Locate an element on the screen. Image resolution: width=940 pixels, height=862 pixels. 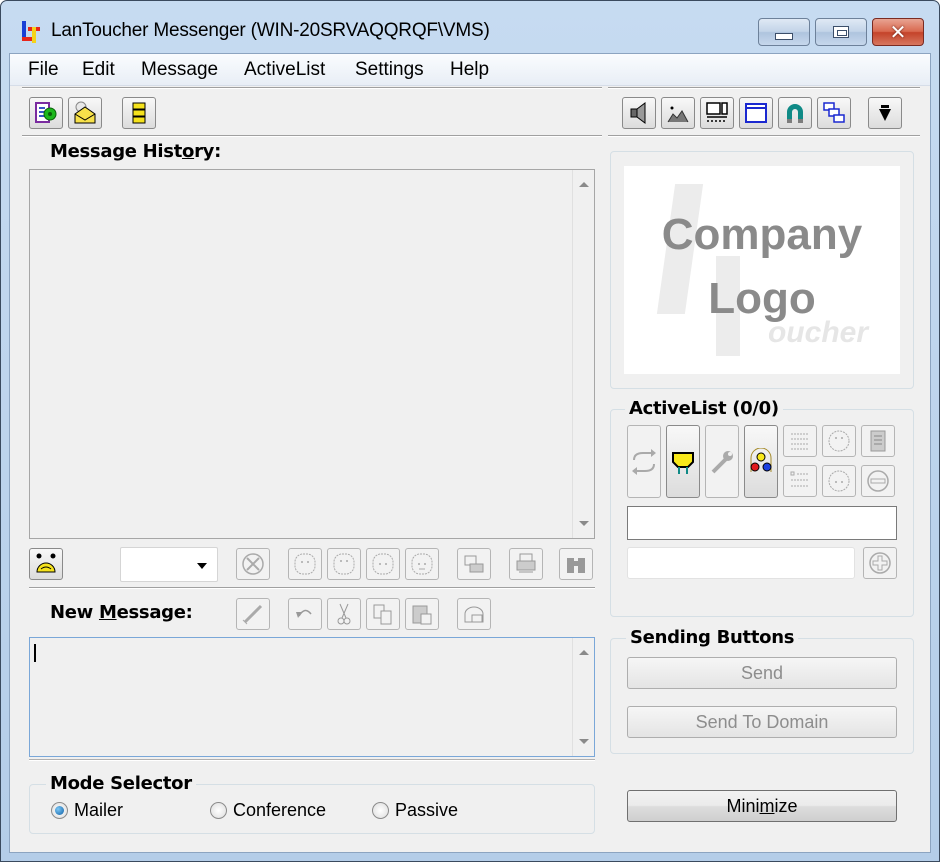
smiley-3-button is located at coordinates (383, 564).